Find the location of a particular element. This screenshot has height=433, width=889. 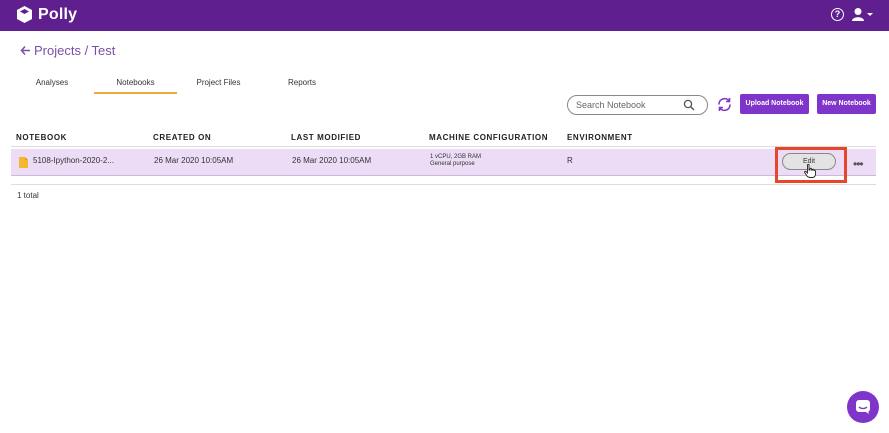

hand-cursor-icon is located at coordinates (810, 171).